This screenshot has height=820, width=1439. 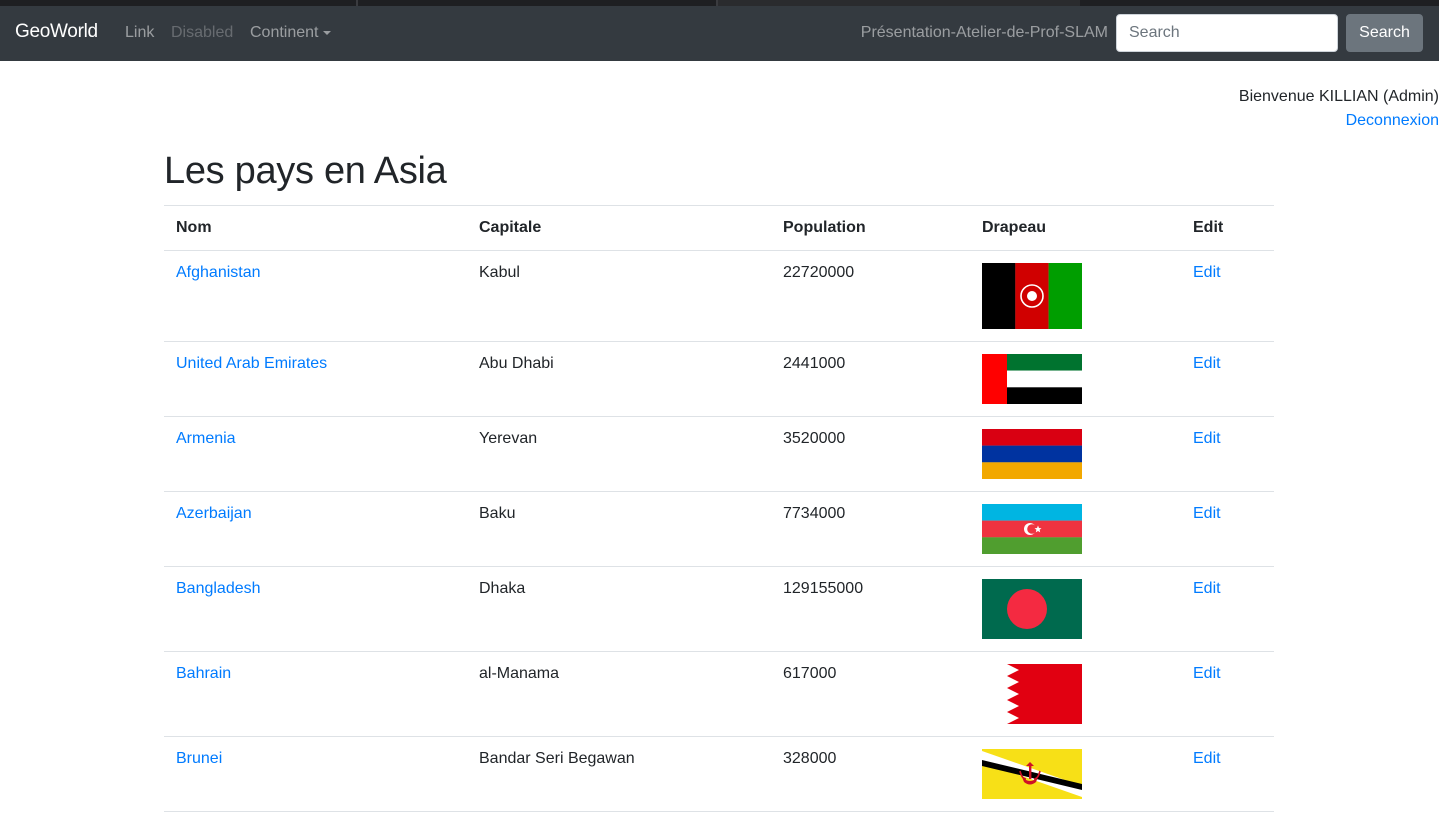 What do you see at coordinates (870, 529) in the screenshot?
I see `population-cell: 7734000` at bounding box center [870, 529].